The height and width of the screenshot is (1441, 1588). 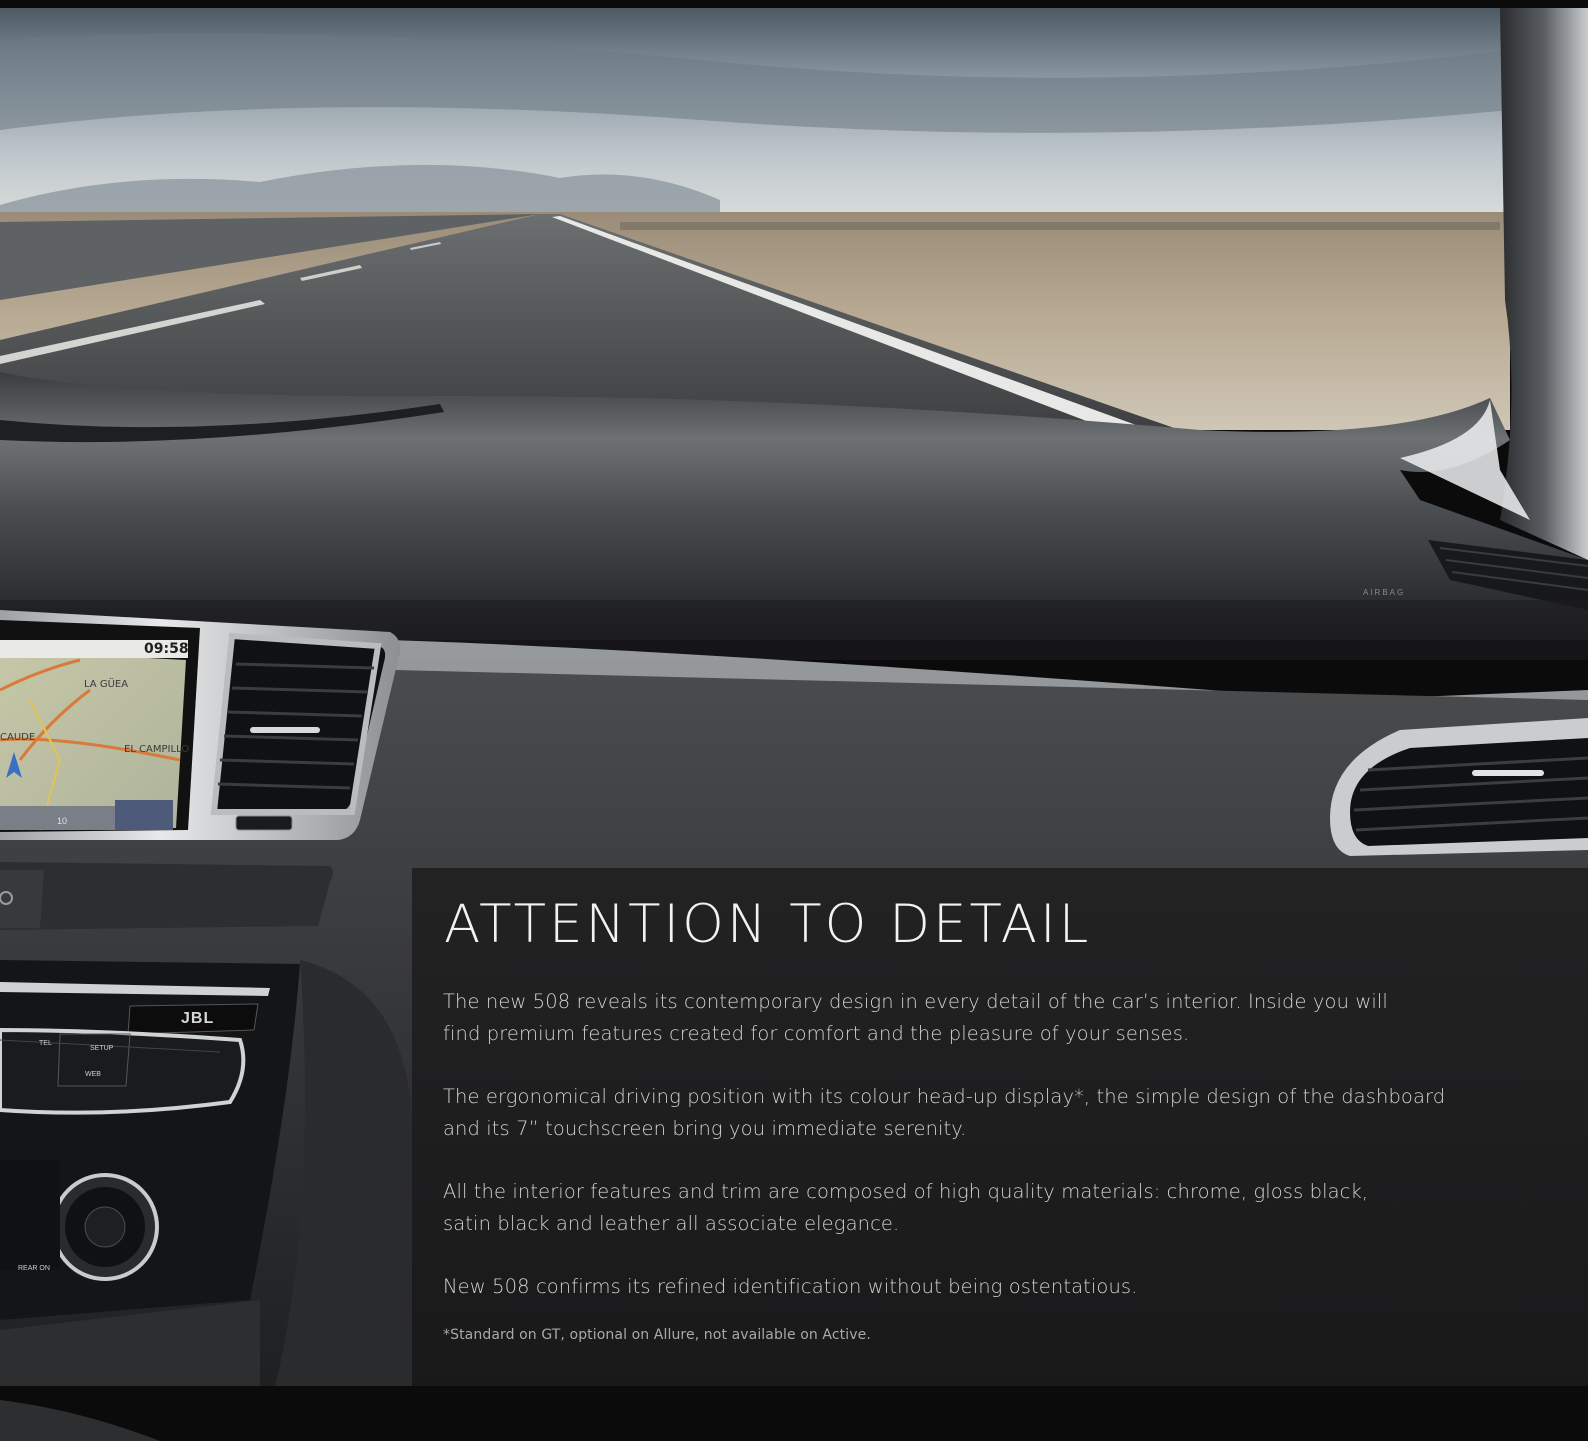 What do you see at coordinates (106, 684) in the screenshot?
I see `map-place-label: LA GÜEA` at bounding box center [106, 684].